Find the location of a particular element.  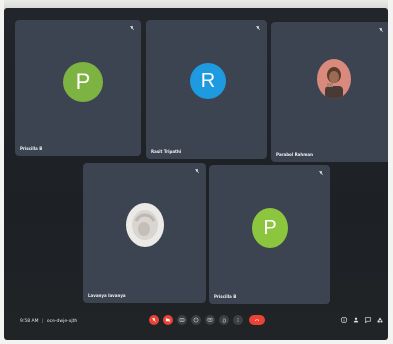

present-button is located at coordinates (210, 320).